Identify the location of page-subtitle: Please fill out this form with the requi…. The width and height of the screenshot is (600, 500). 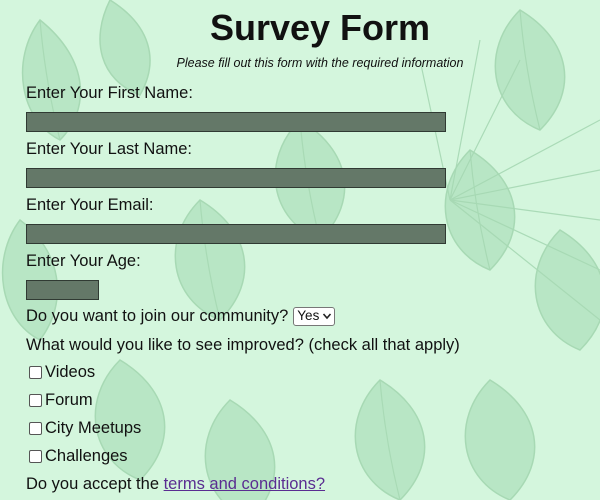
(320, 63).